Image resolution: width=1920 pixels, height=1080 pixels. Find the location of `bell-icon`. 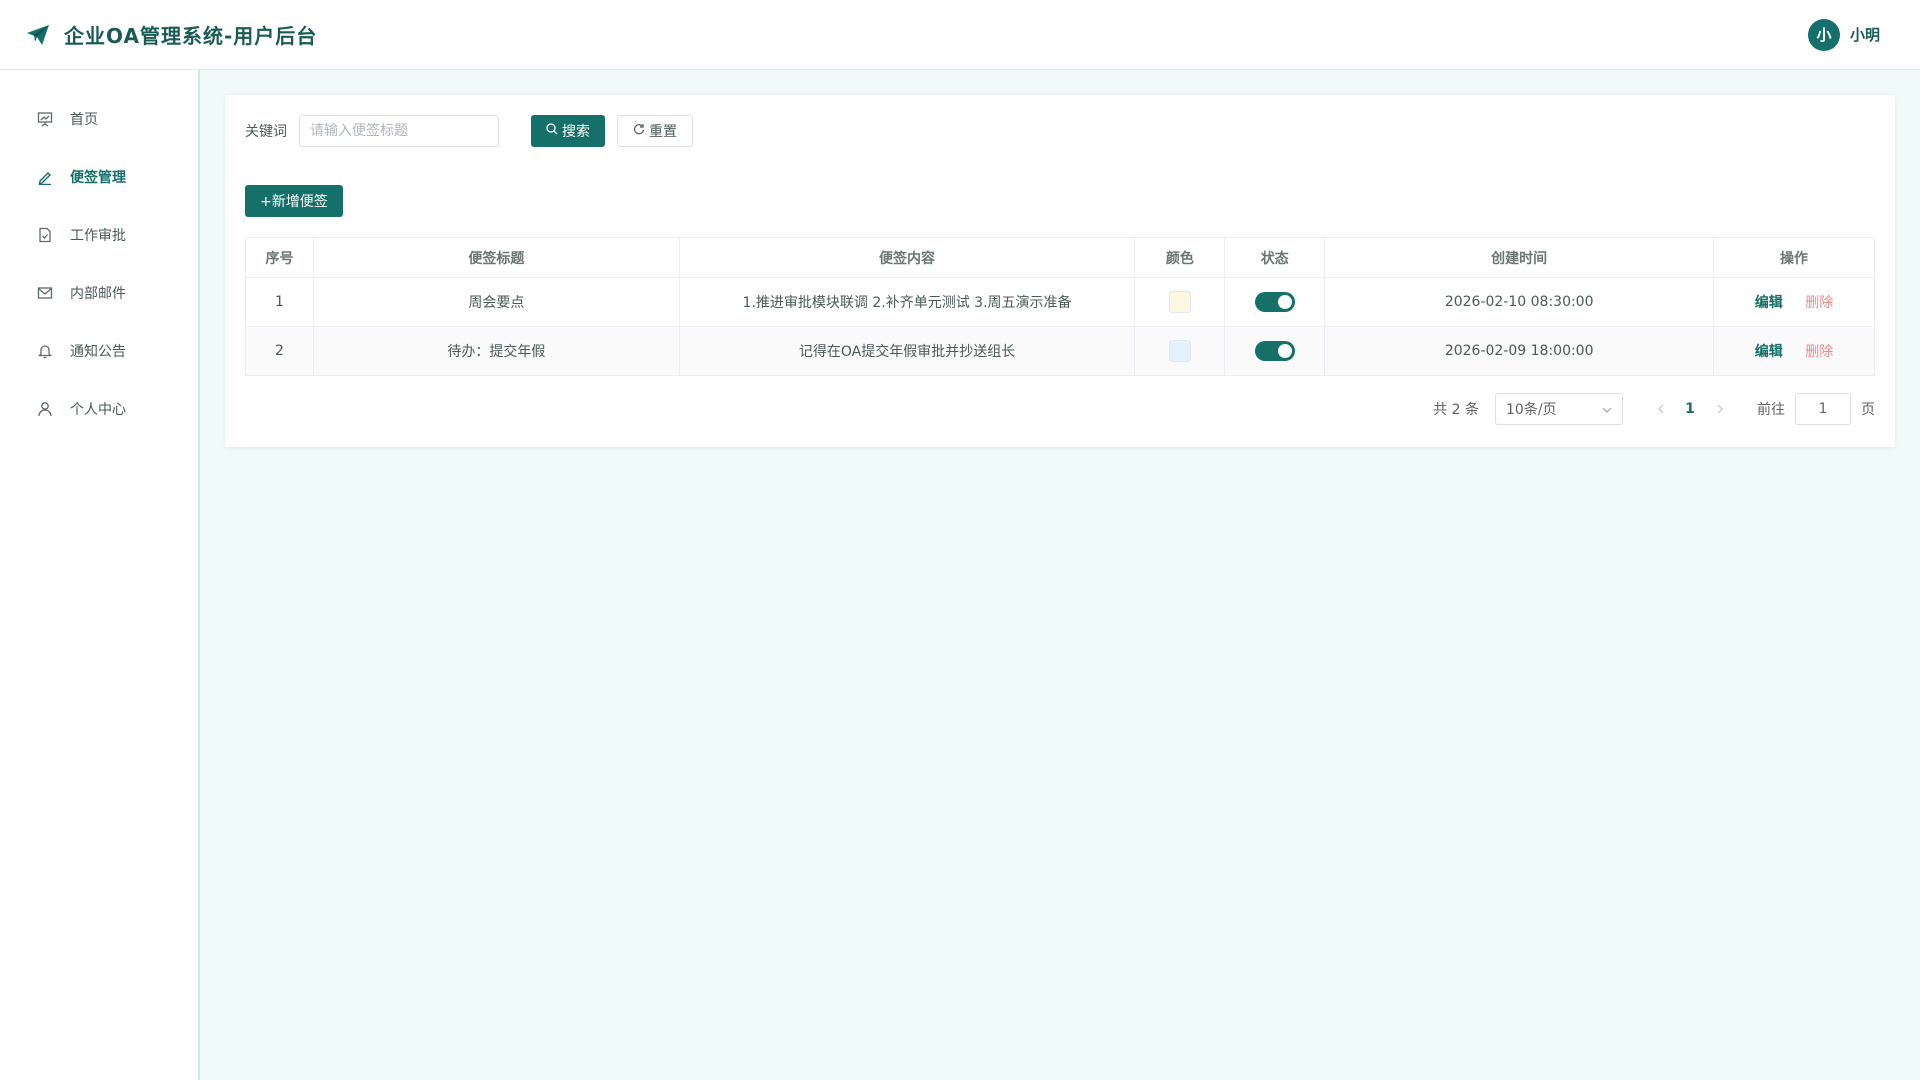

bell-icon is located at coordinates (45, 351).